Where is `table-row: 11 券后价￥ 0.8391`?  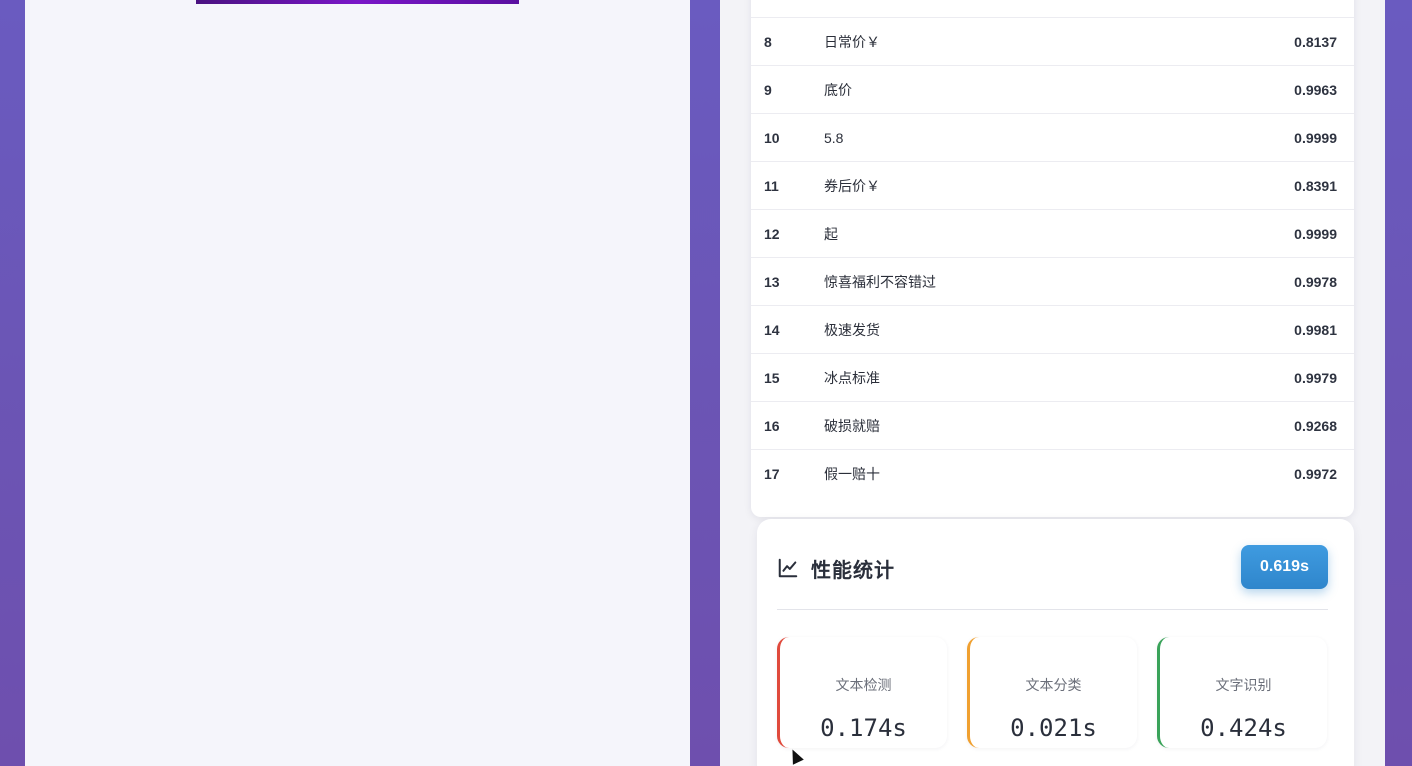
table-row: 11 券后价￥ 0.8391 is located at coordinates (1052, 185).